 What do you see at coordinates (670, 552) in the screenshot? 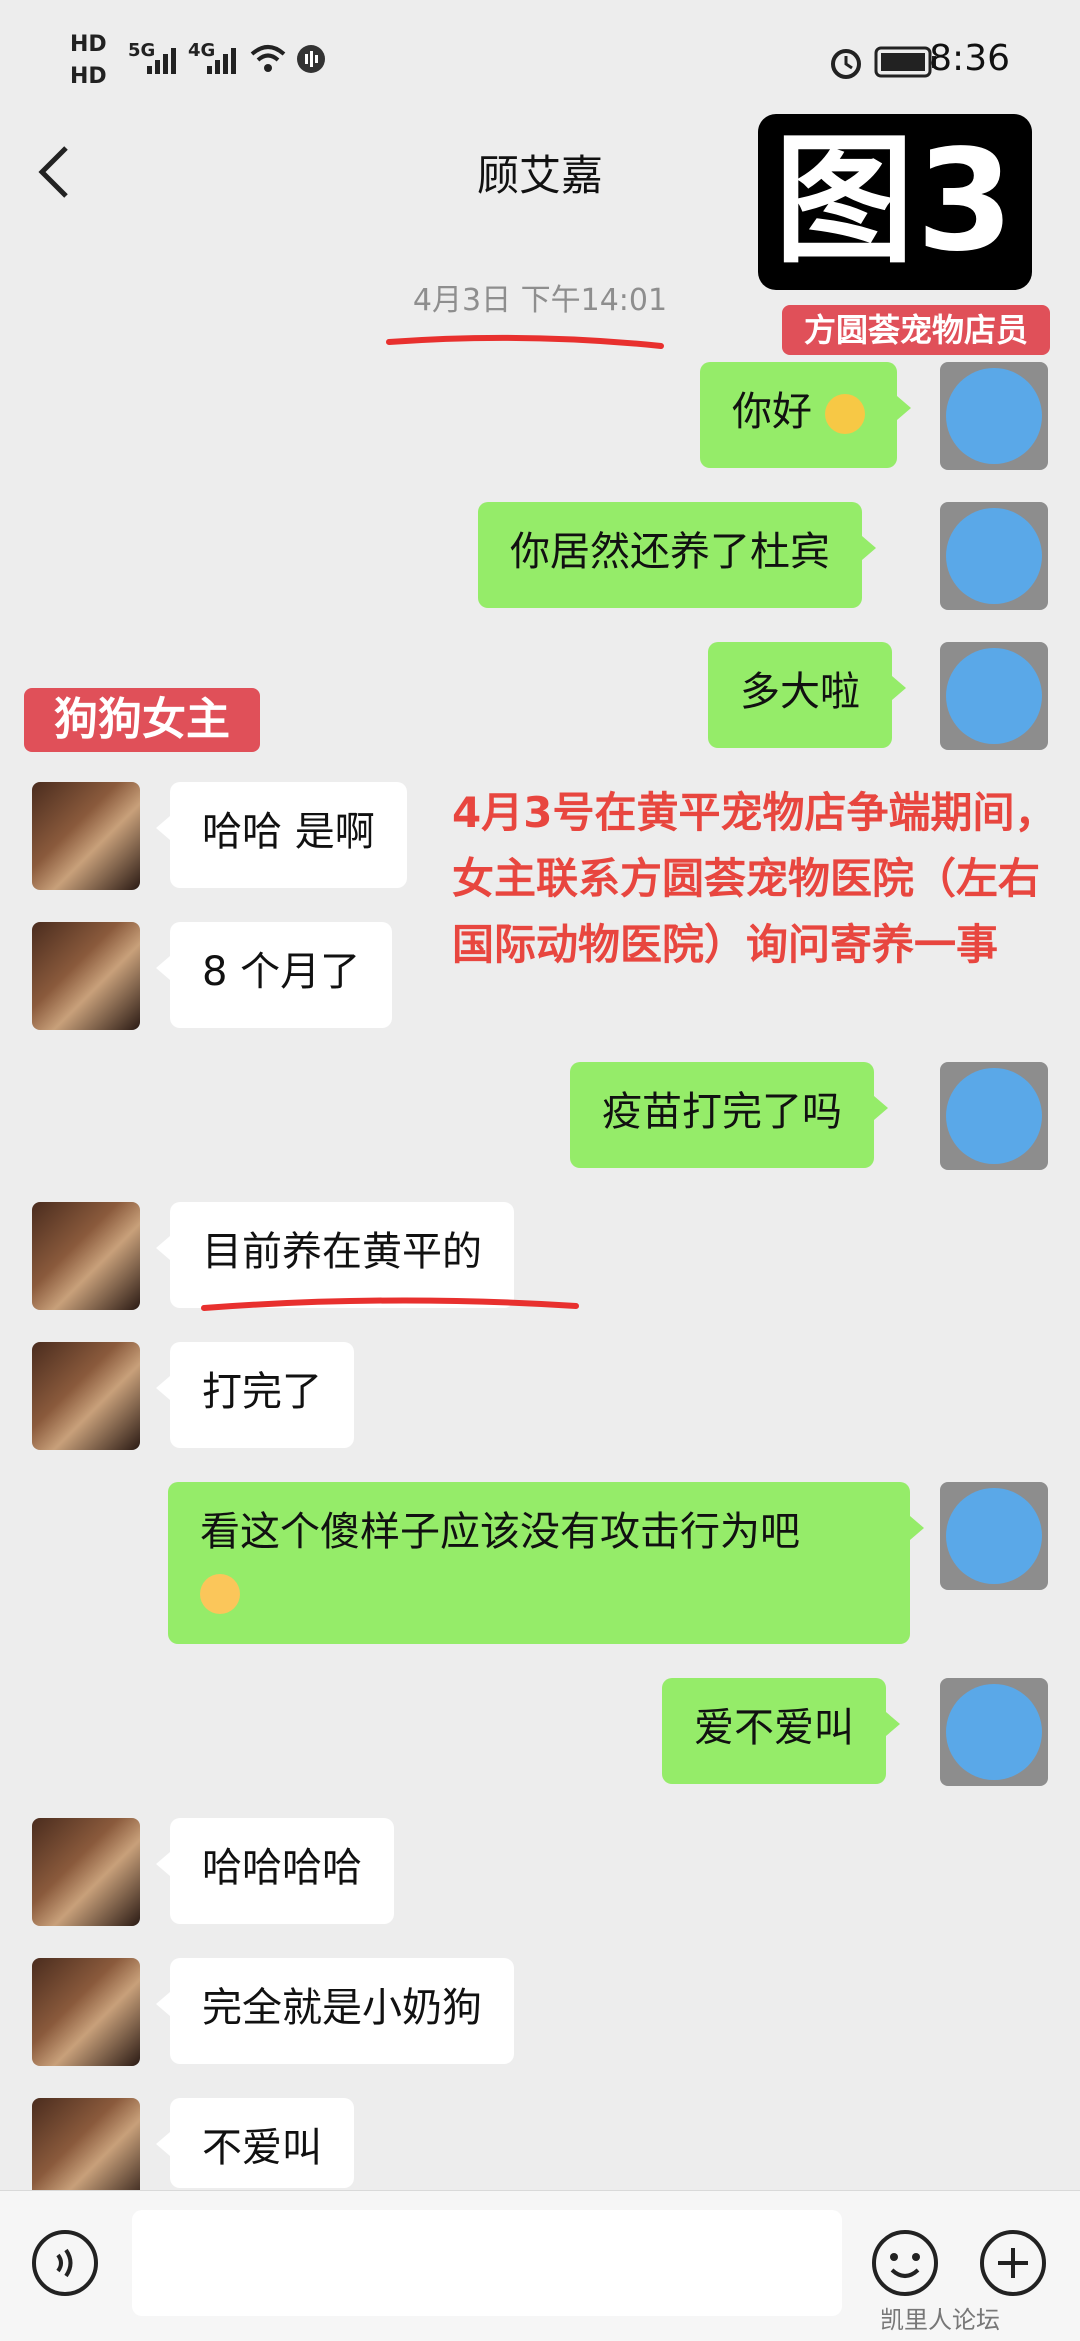
I see `message-text: 你居然还养了杜宾` at bounding box center [670, 552].